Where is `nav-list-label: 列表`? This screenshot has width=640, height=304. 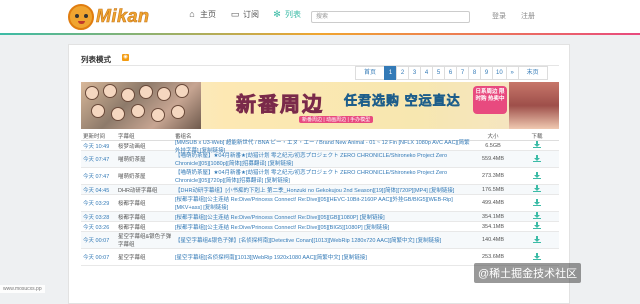
nav-list-label: 列表 is located at coordinates (293, 14).